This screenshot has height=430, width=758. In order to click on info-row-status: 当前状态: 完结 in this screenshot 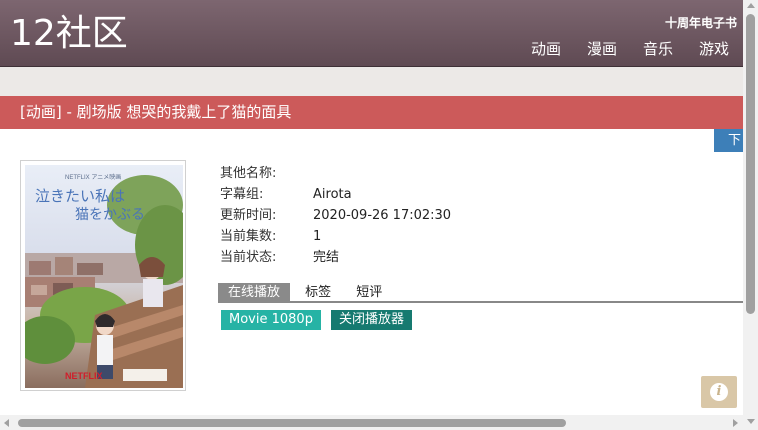, I will do `click(335, 257)`.